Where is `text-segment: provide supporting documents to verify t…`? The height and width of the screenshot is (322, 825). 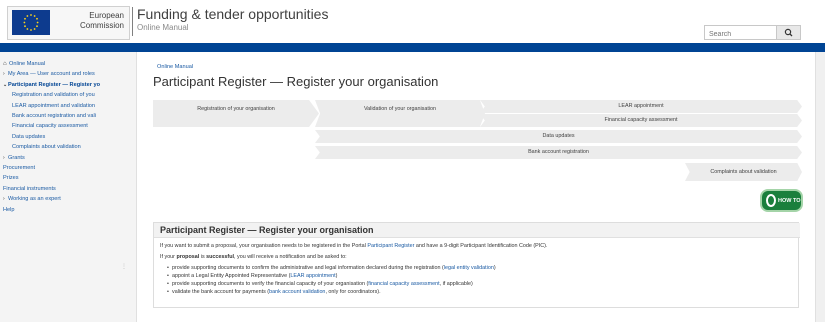 text-segment: provide supporting documents to verify t… is located at coordinates (270, 284).